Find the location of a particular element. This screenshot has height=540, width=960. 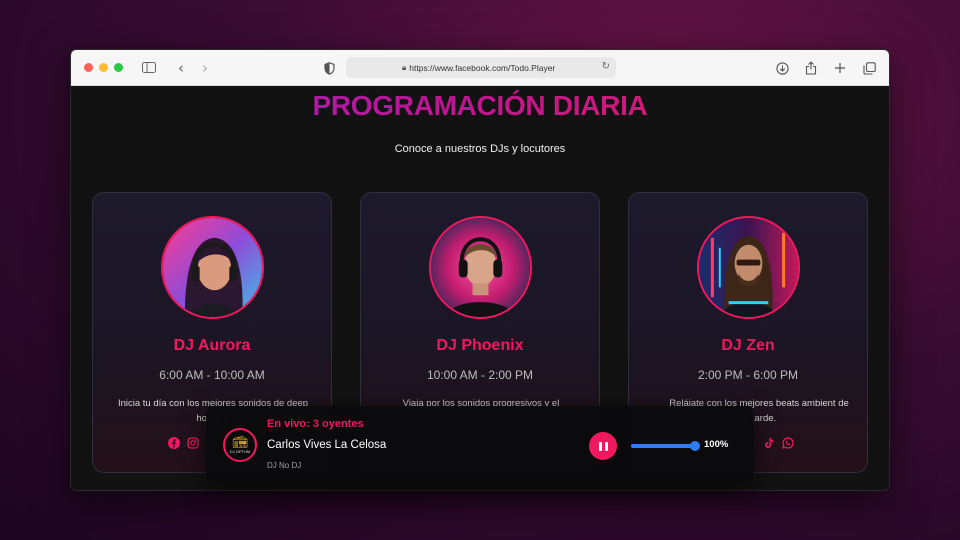

volume-thumb is located at coordinates (695, 446).